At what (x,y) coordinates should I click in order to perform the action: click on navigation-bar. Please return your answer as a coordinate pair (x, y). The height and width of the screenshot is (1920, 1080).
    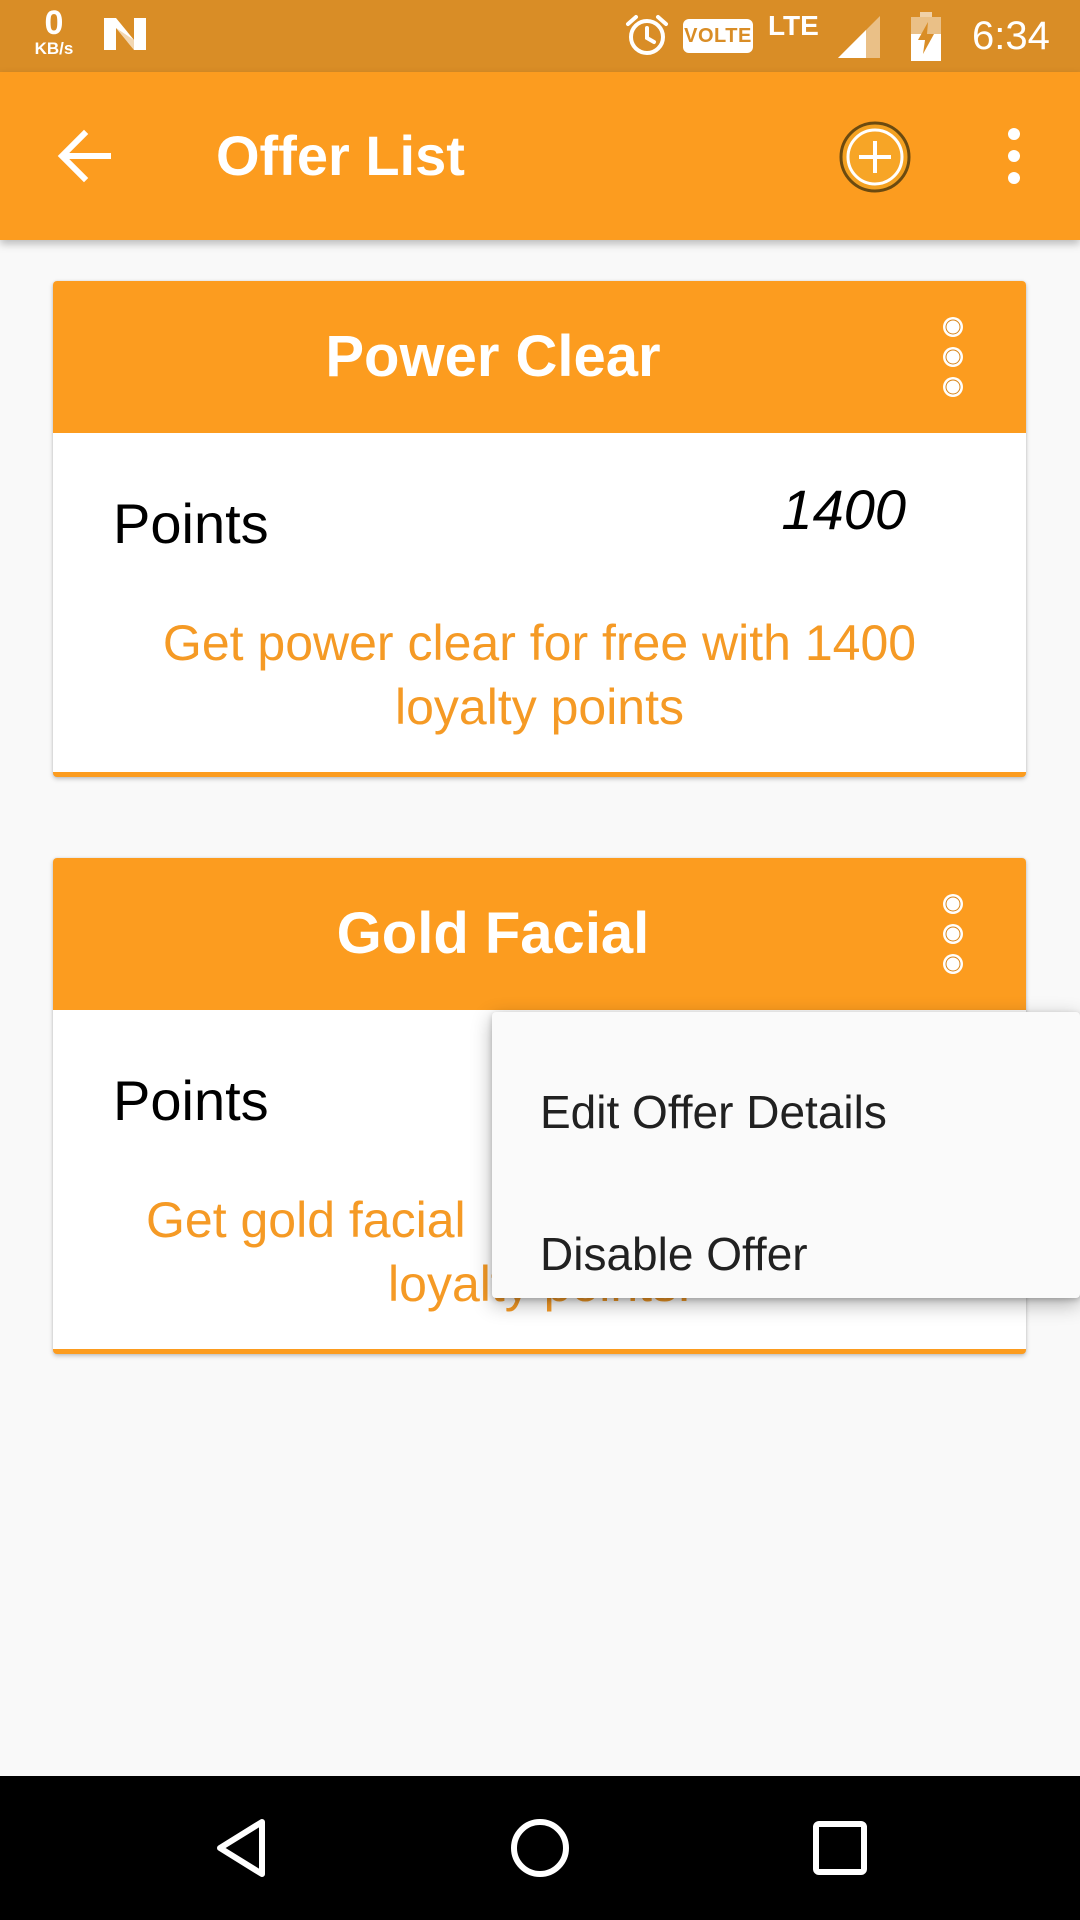
    Looking at the image, I should click on (540, 1848).